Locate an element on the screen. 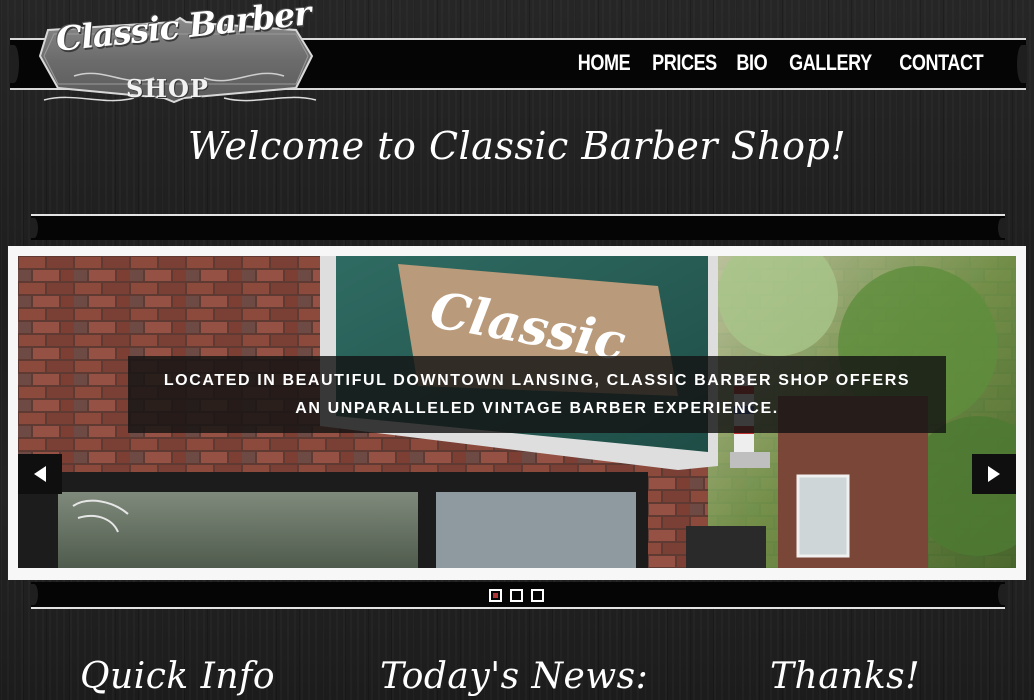 This screenshot has height=700, width=1034. arrow-left-icon is located at coordinates (40, 474).